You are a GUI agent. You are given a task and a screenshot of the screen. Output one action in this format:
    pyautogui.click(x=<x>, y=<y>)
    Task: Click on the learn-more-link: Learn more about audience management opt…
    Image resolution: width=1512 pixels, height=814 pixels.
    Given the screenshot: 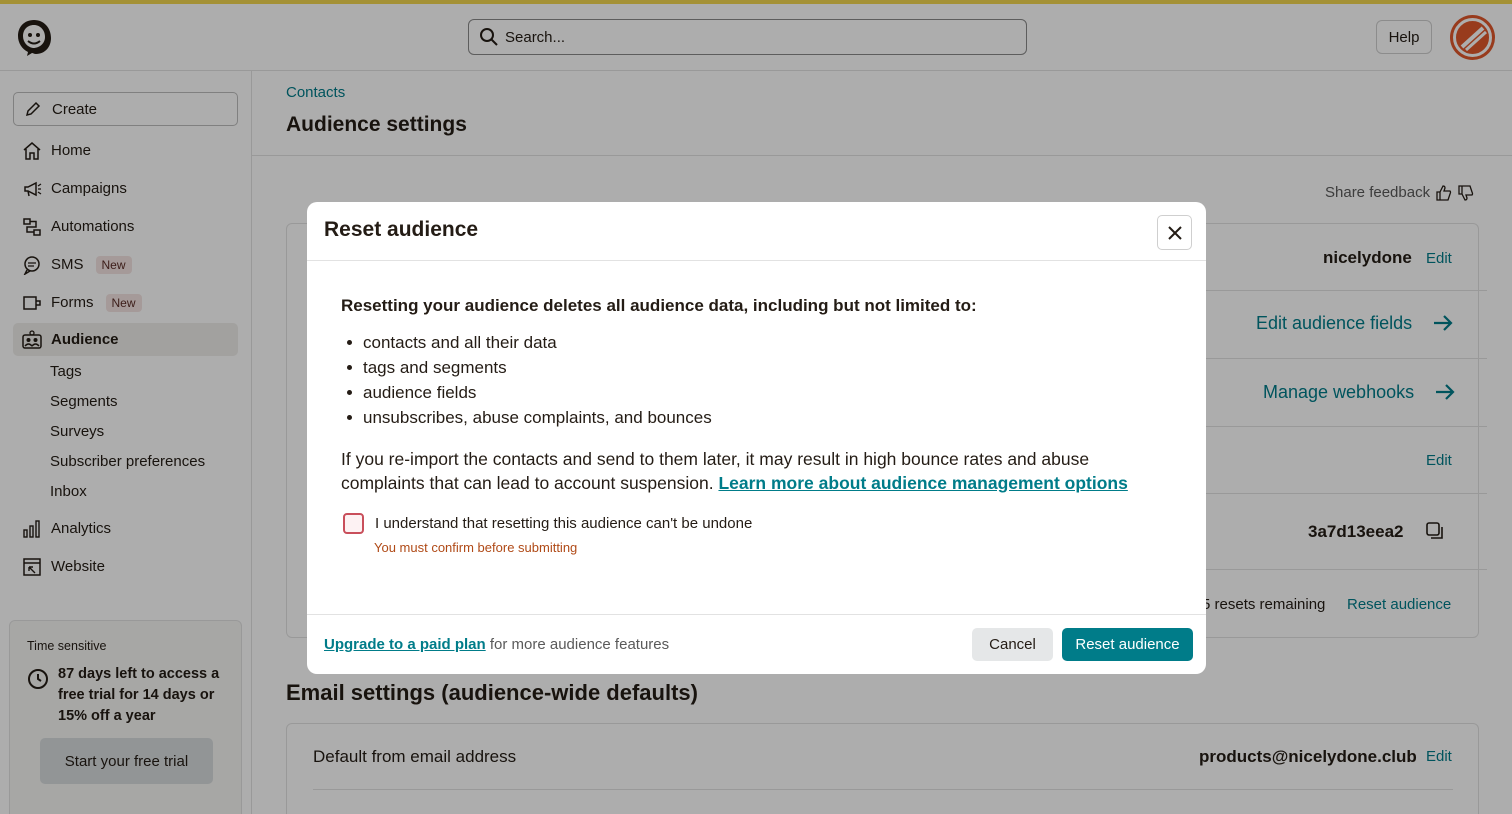 What is the action you would take?
    pyautogui.click(x=922, y=483)
    